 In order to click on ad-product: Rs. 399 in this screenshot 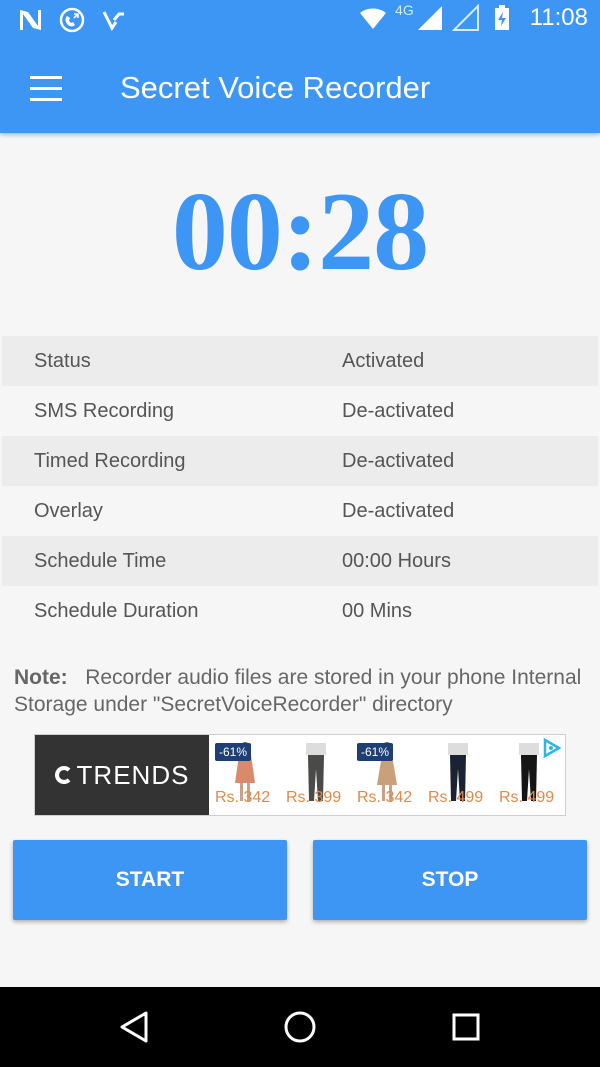, I will do `click(315, 775)`.